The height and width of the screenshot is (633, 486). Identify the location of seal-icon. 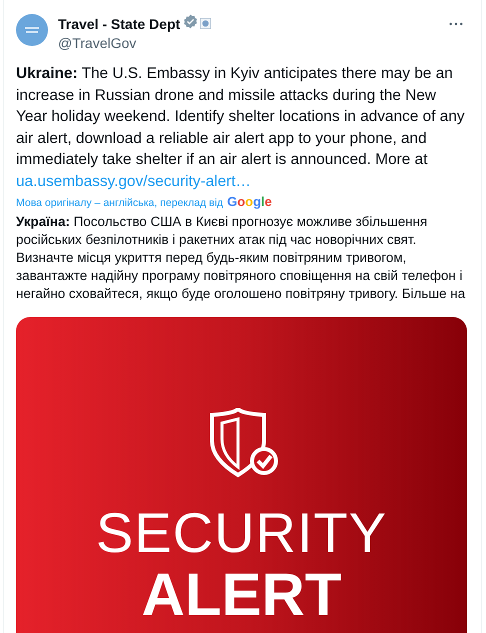
(206, 23).